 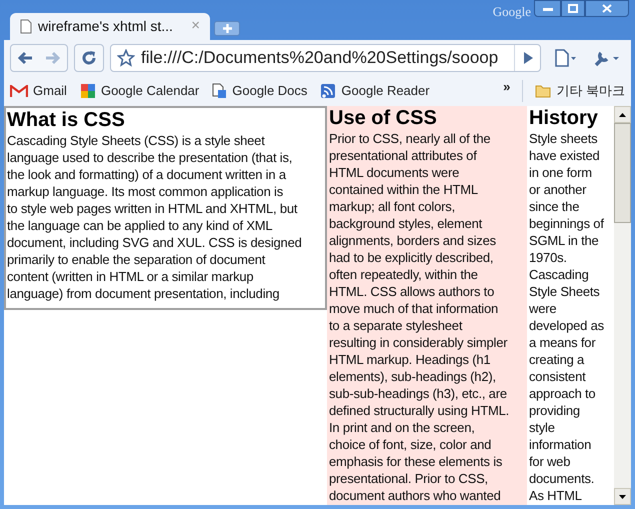 I want to click on address-bar: file:///C:/Documents%20and%20Settings/sooop, so click(x=325, y=58).